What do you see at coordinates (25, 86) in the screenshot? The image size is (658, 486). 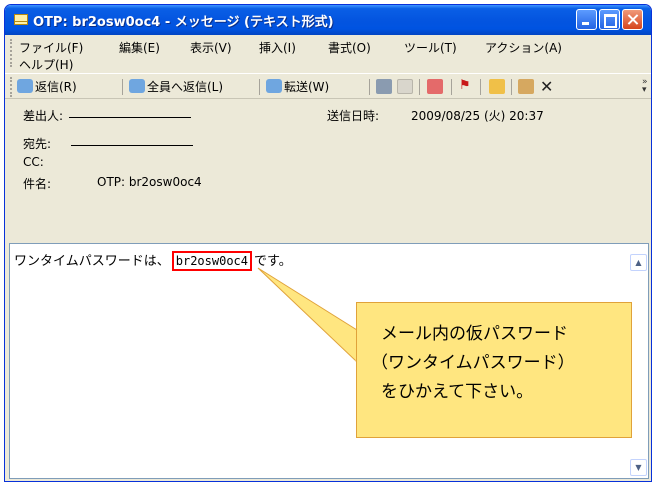 I see `reply-icon` at bounding box center [25, 86].